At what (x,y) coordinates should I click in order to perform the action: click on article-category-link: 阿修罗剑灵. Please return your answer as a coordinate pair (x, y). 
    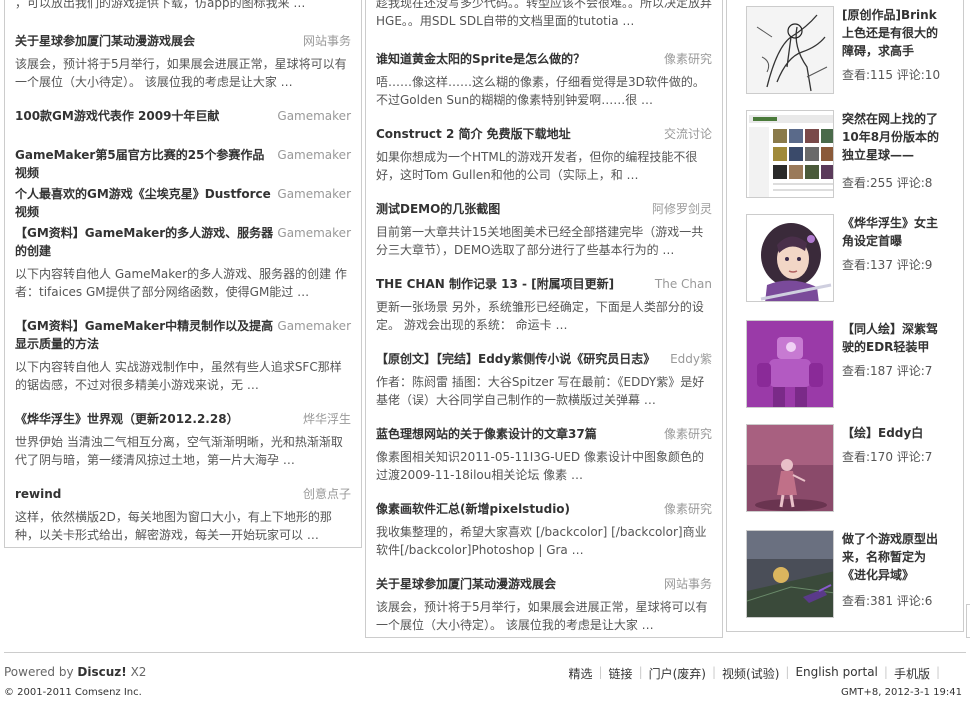
    Looking at the image, I should click on (682, 209).